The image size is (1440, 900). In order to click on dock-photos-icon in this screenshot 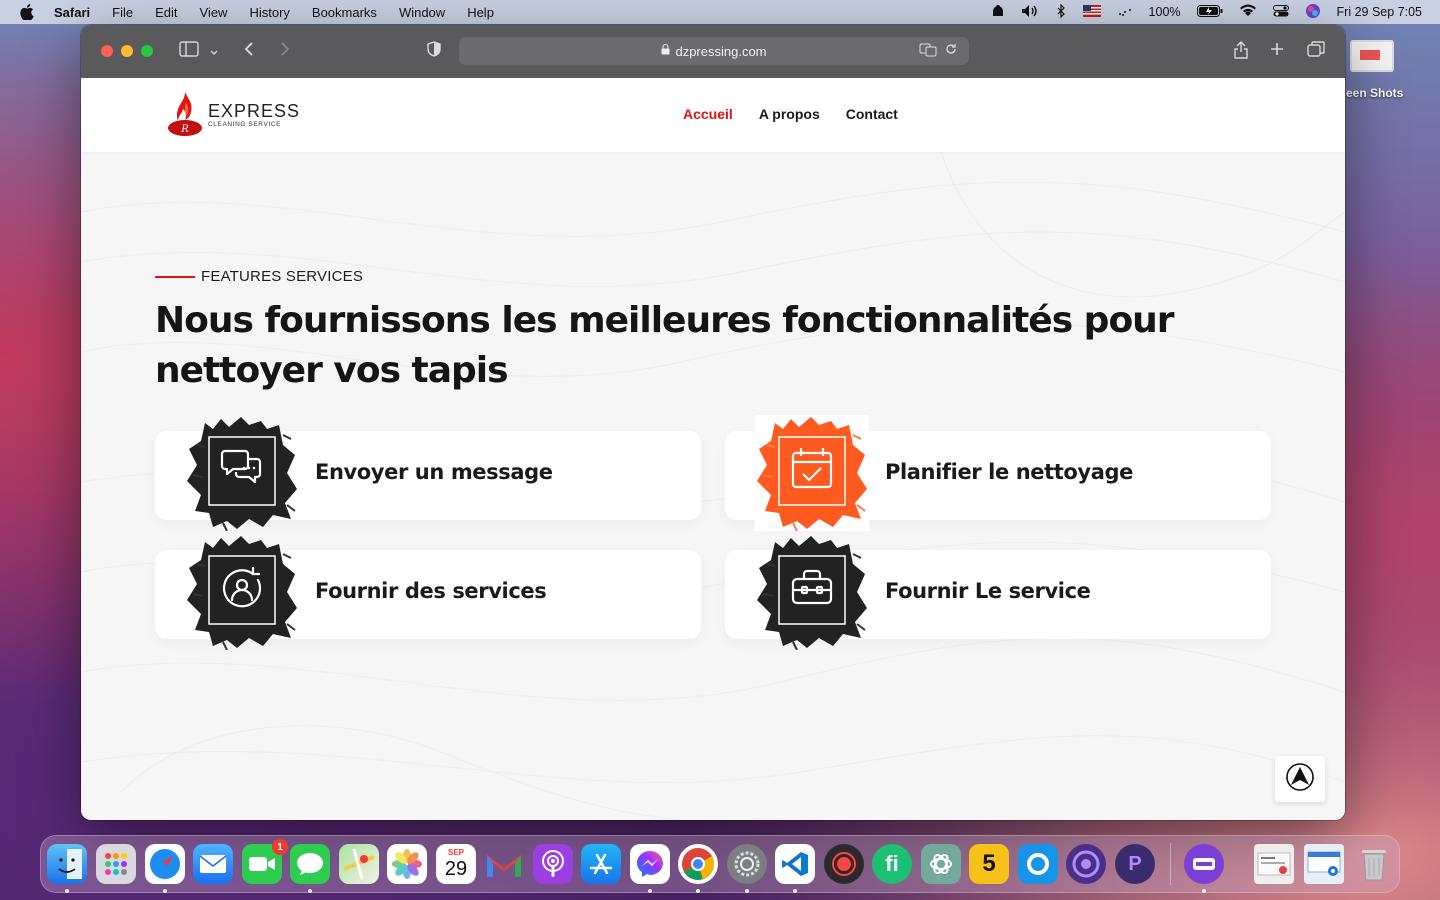, I will do `click(407, 864)`.